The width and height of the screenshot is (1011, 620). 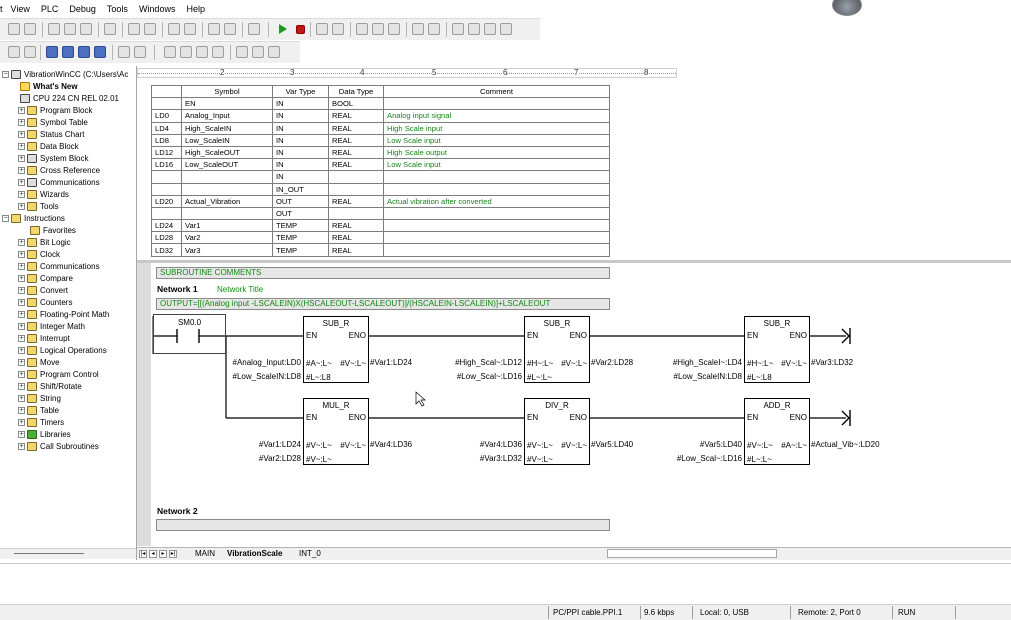 I want to click on last-tab-icon: ▸|, so click(x=173, y=554).